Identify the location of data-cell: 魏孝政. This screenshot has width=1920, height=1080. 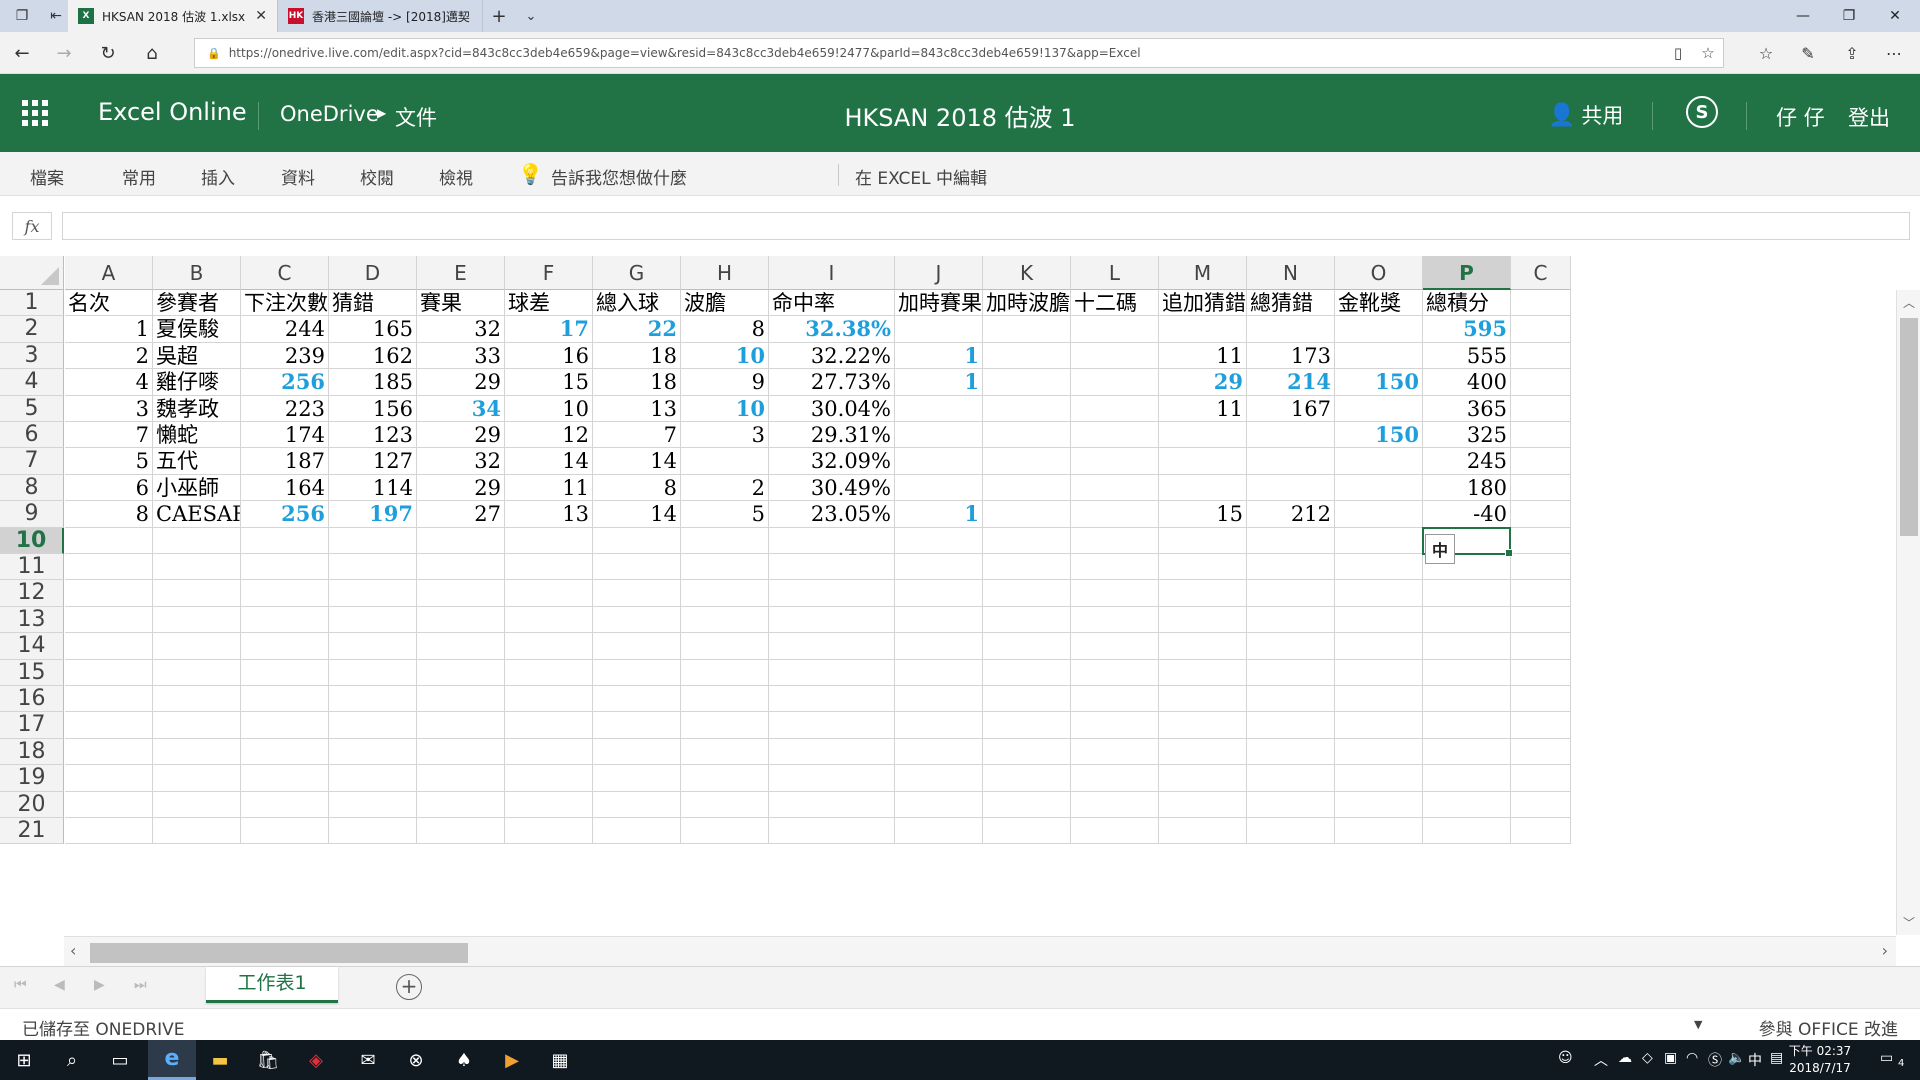
(197, 408).